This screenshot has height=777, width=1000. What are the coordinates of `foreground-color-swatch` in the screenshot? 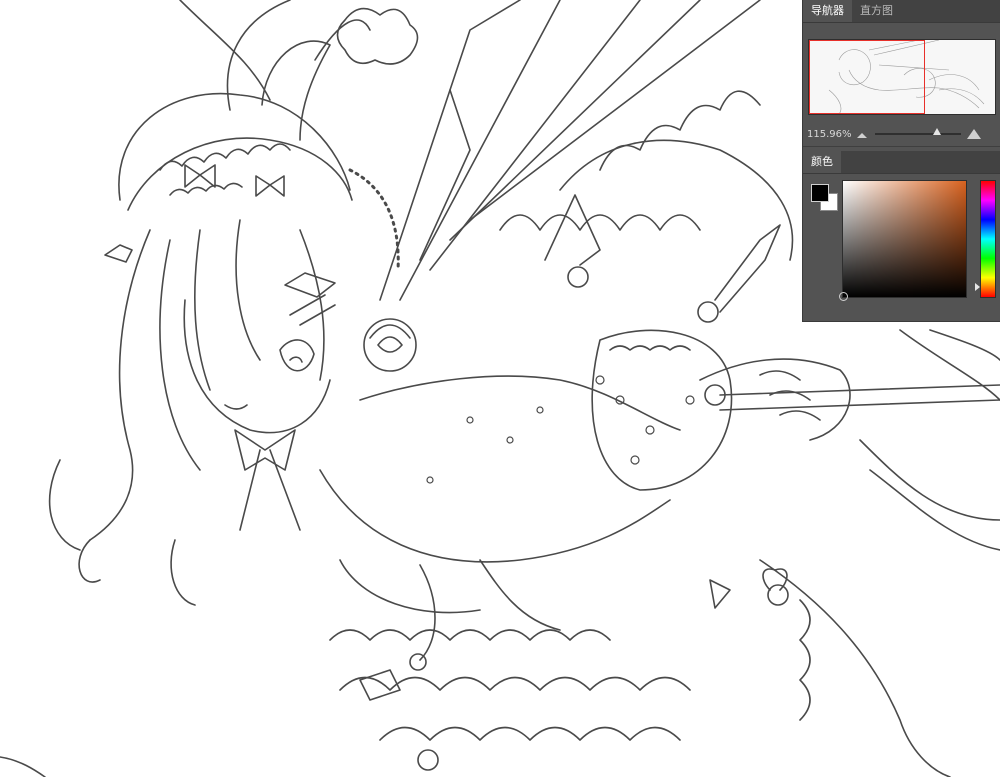 It's located at (820, 193).